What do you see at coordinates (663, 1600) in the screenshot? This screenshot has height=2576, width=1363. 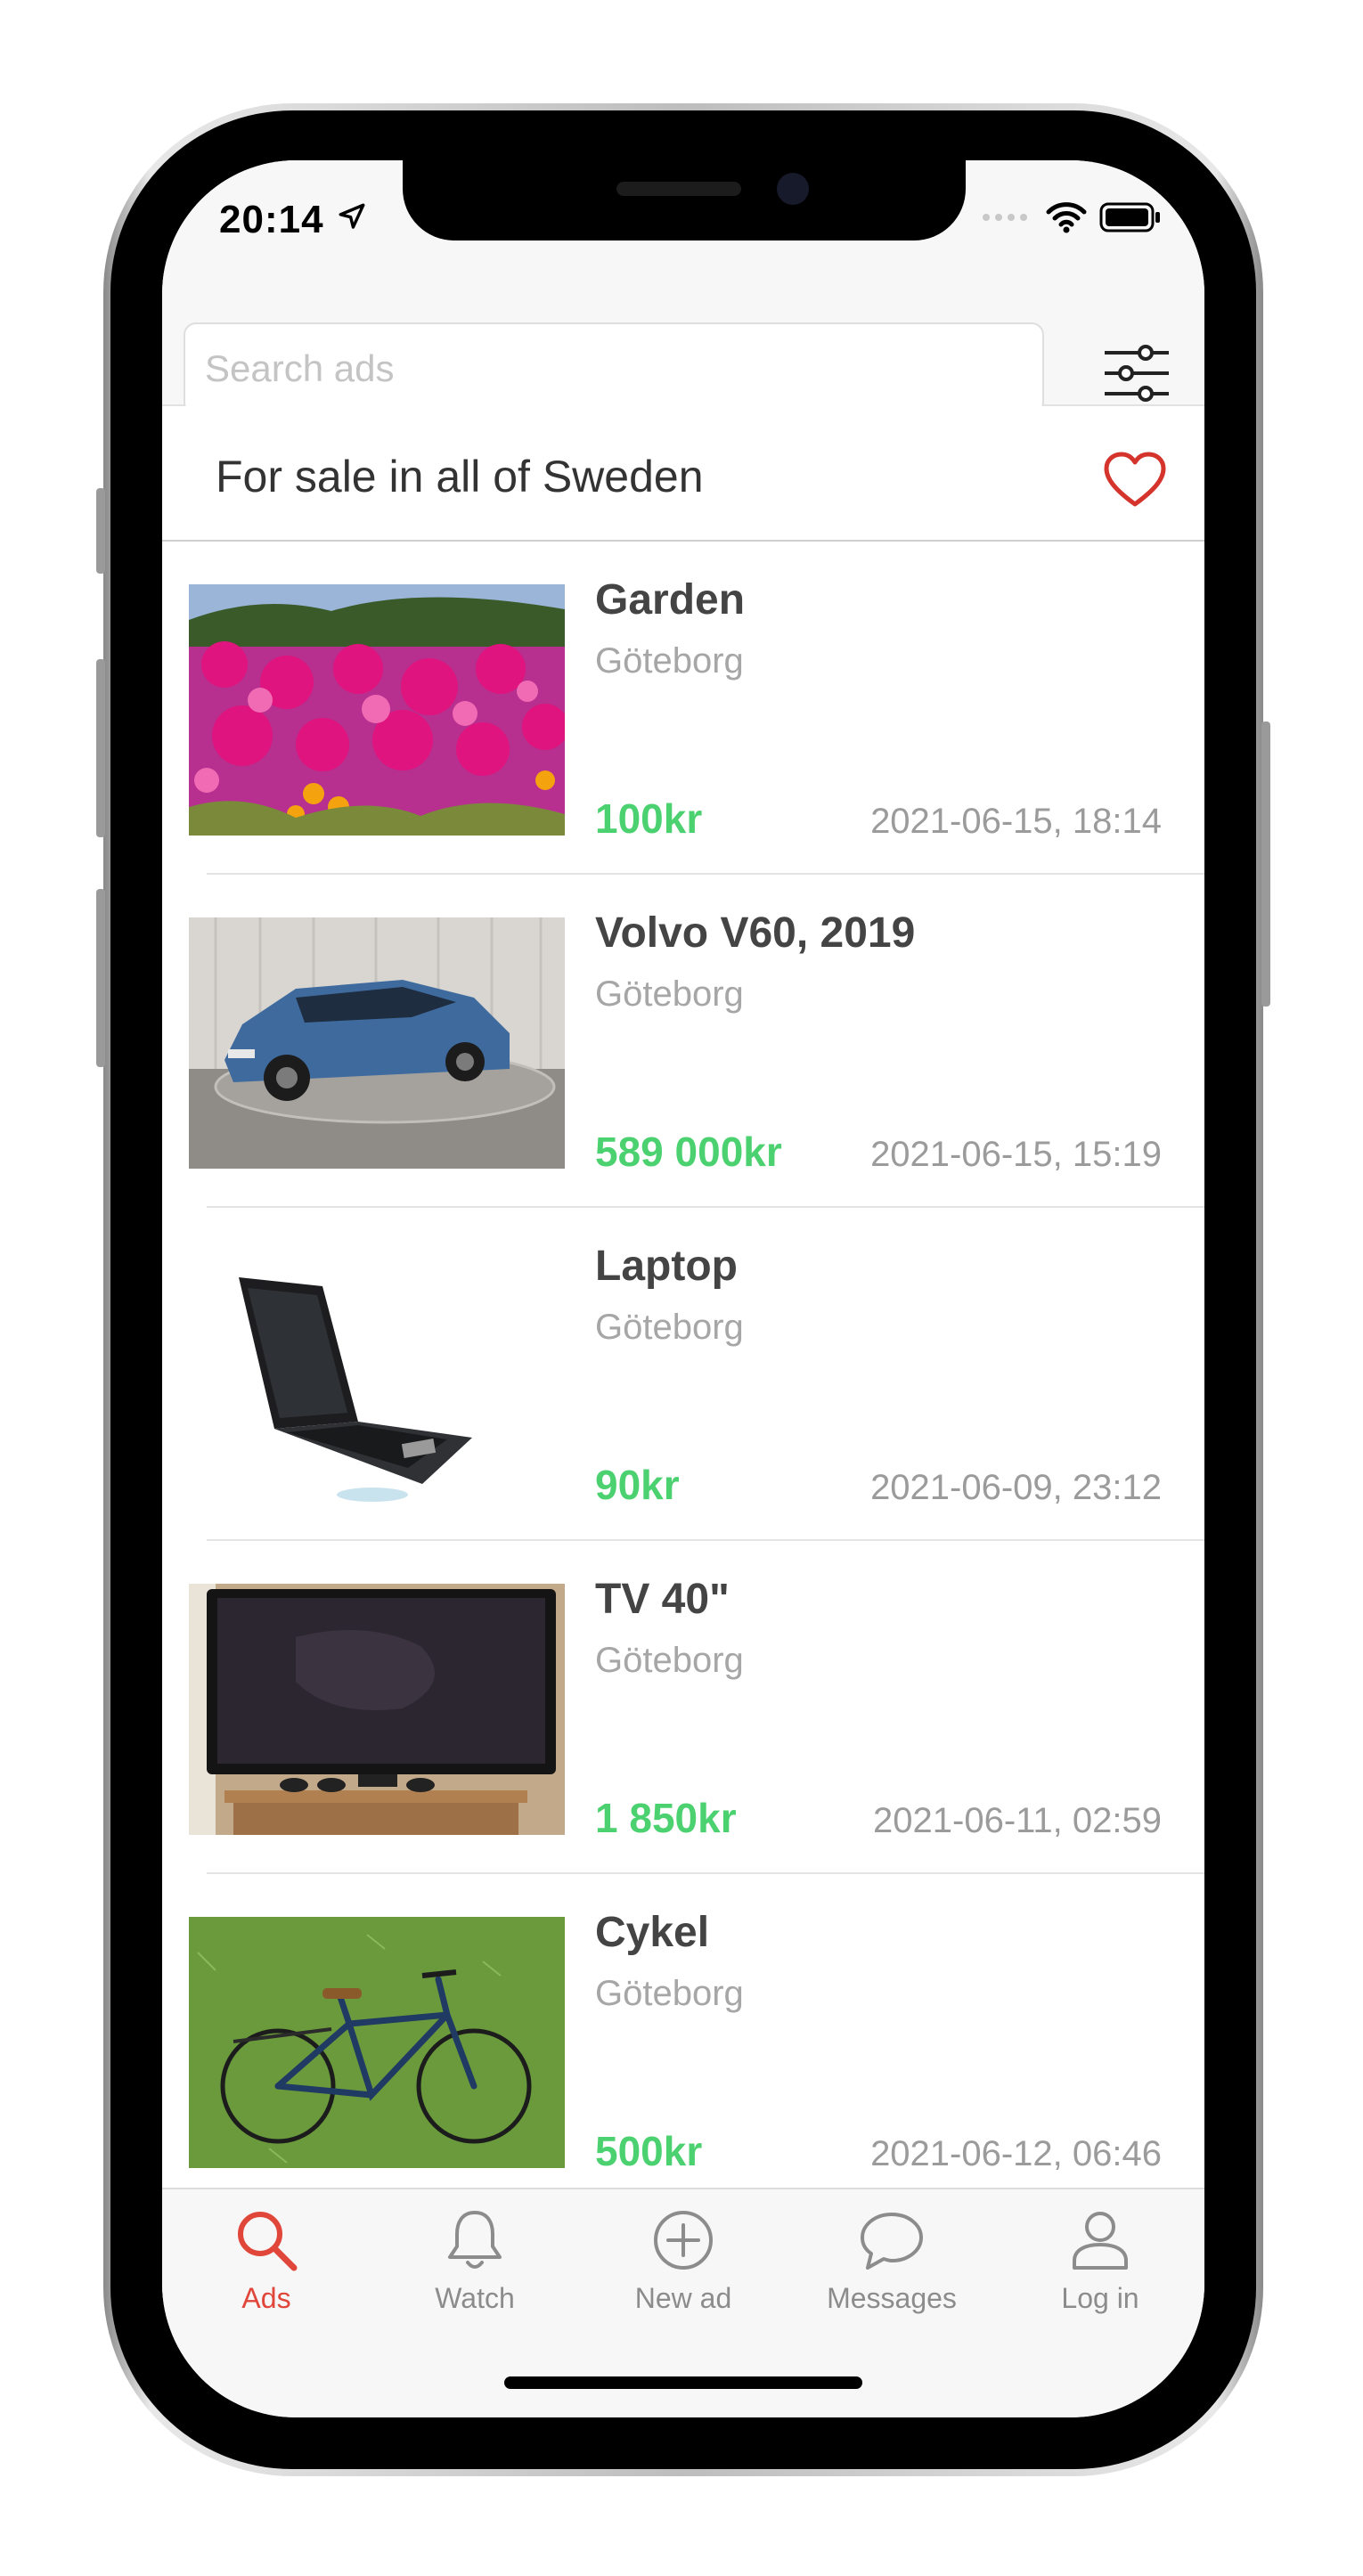 I see `ad-title: TV 40"` at bounding box center [663, 1600].